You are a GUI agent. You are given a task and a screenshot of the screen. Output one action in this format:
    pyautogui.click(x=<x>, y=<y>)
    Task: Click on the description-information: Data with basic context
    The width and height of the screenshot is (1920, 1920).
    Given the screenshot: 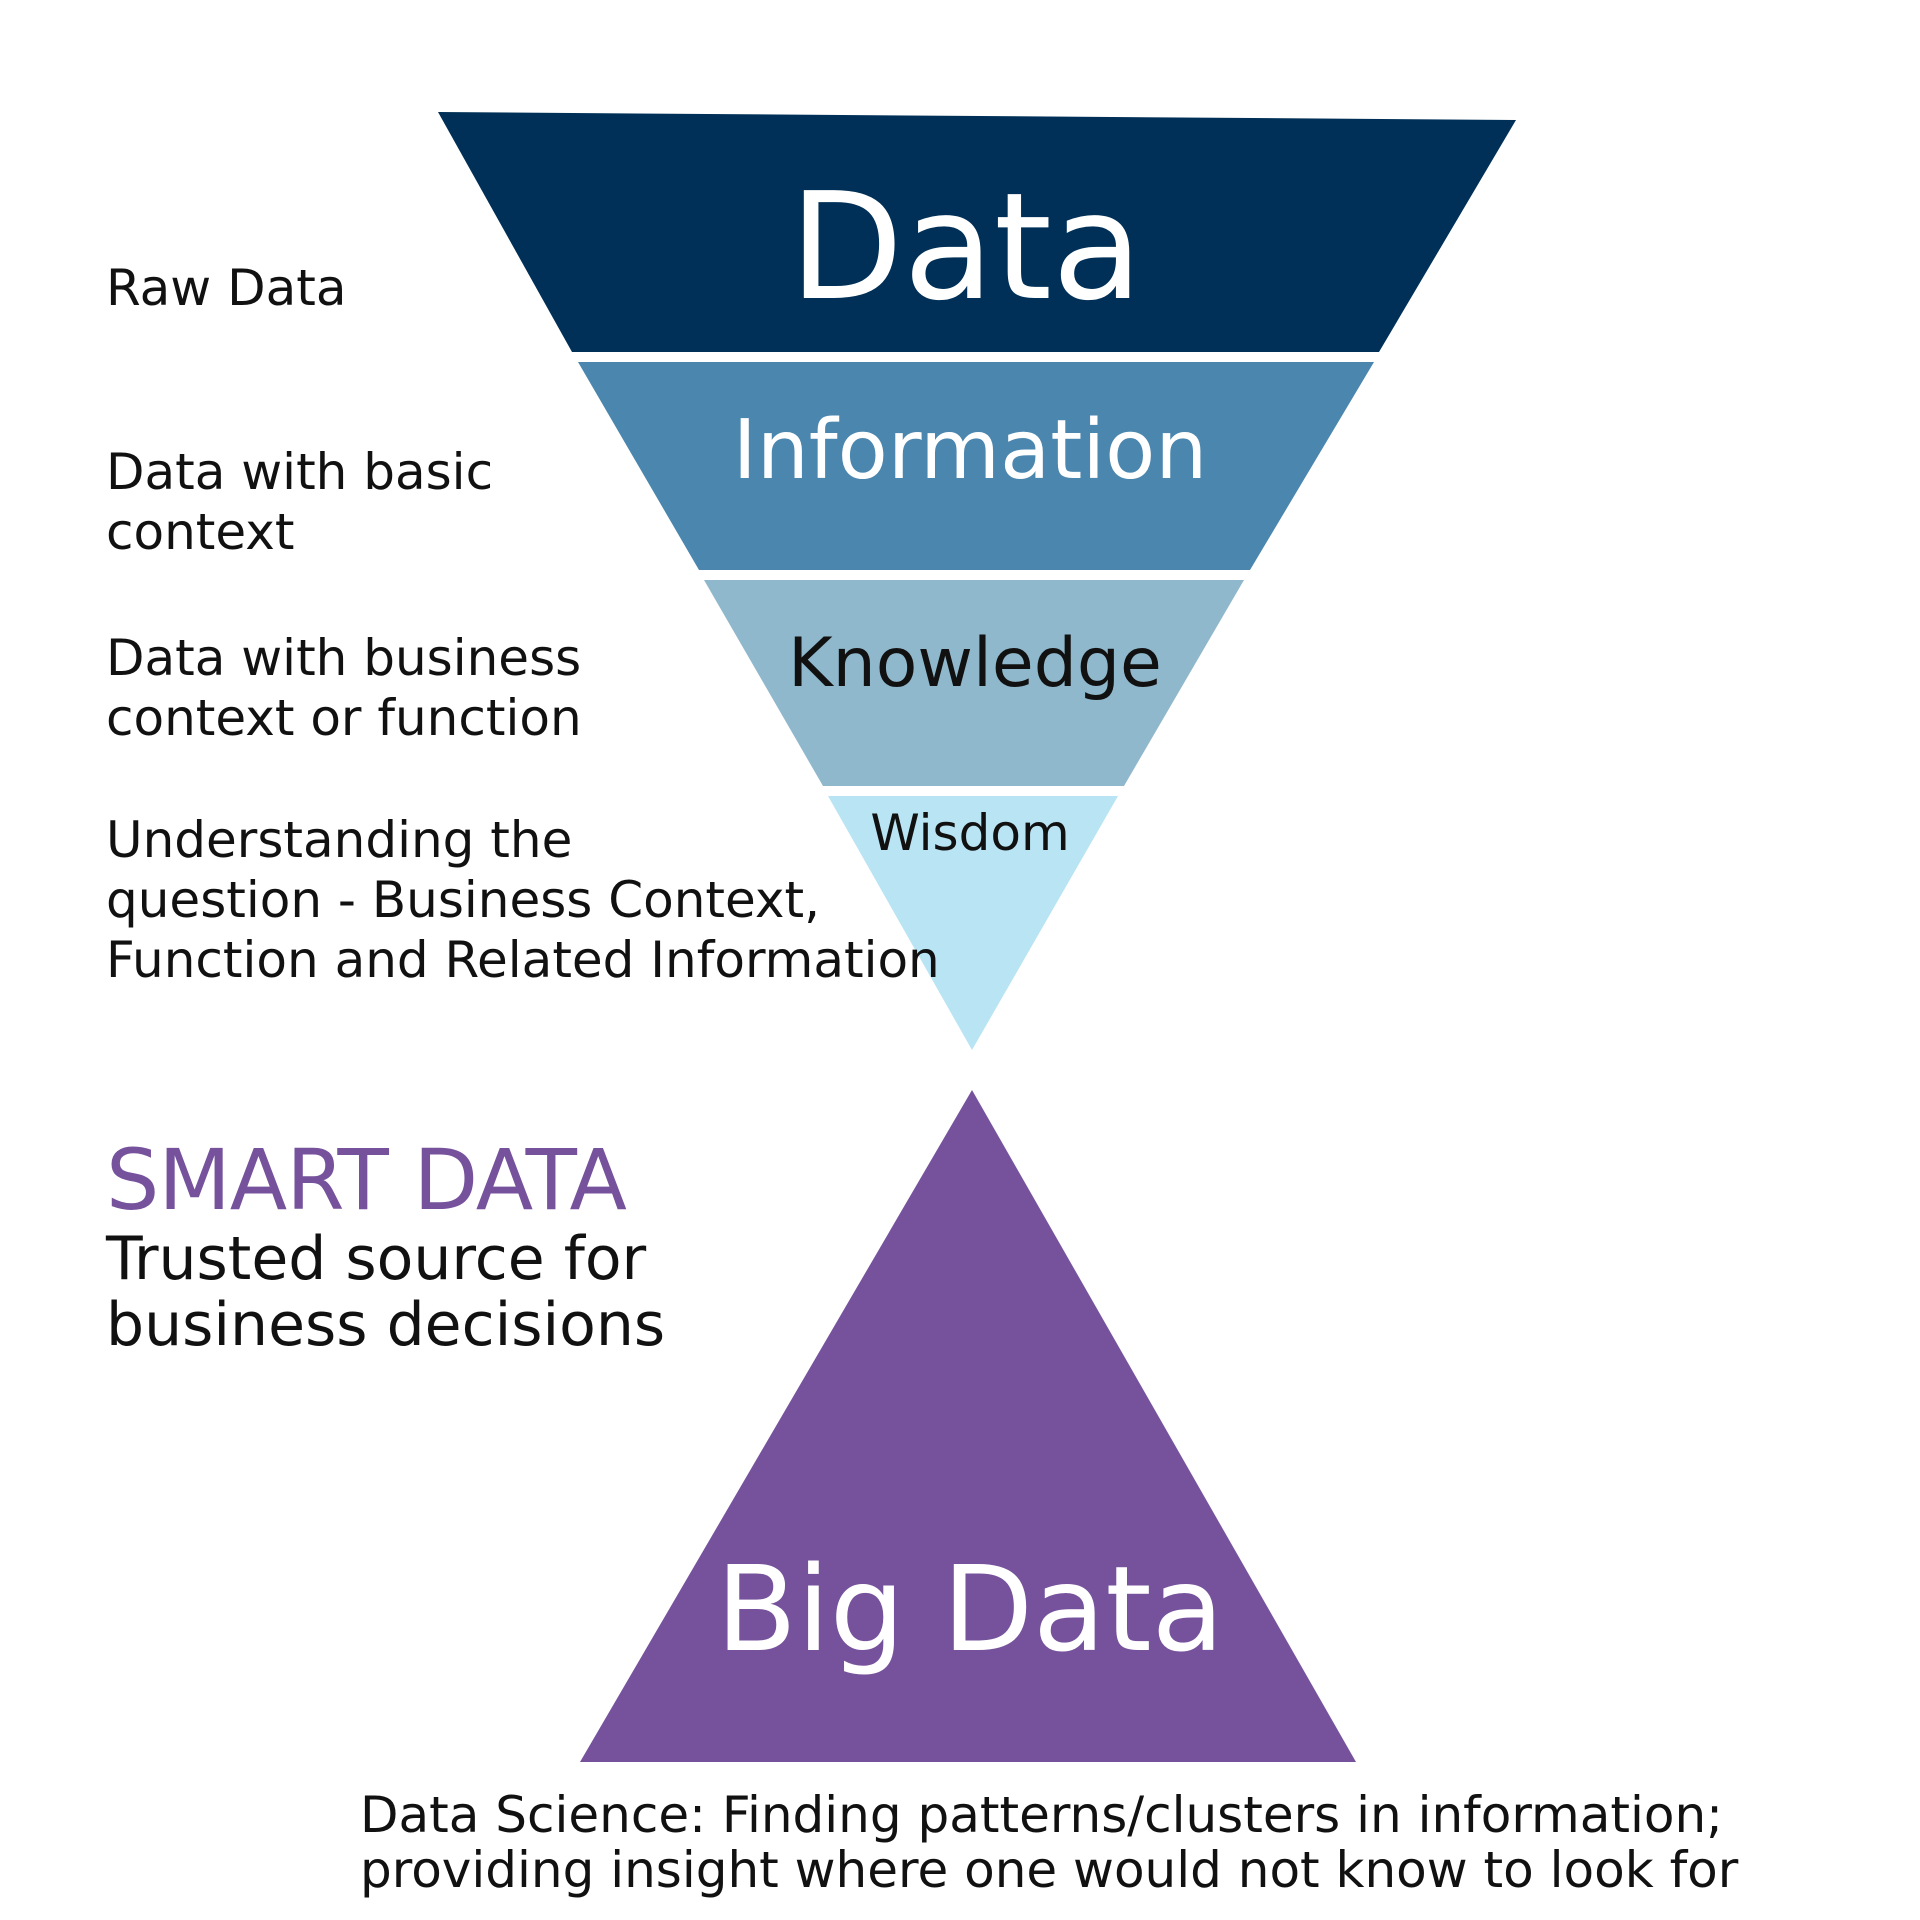 What is the action you would take?
    pyautogui.click(x=300, y=502)
    